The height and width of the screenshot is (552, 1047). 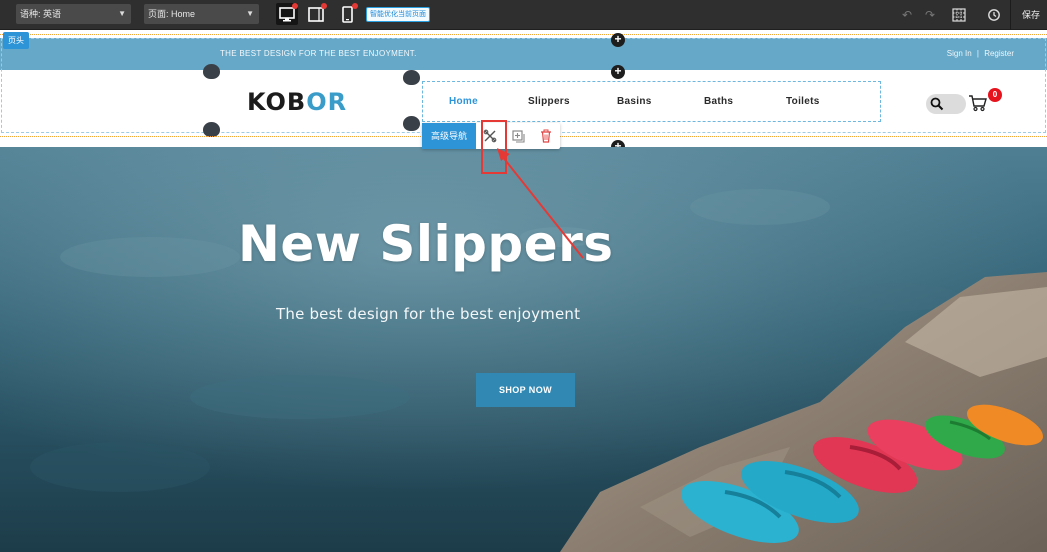 I want to click on shop-now-button: SHOP NOW, so click(x=525, y=390).